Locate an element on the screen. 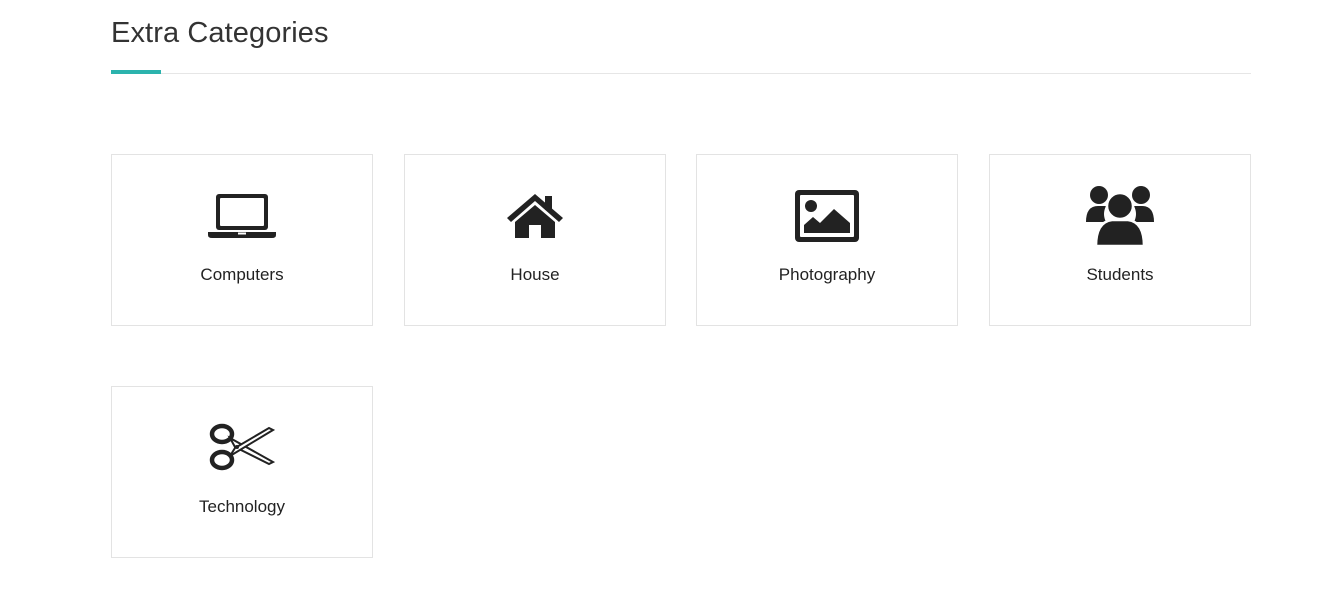 This screenshot has height=611, width=1340. category-card-students: Students is located at coordinates (1120, 240).